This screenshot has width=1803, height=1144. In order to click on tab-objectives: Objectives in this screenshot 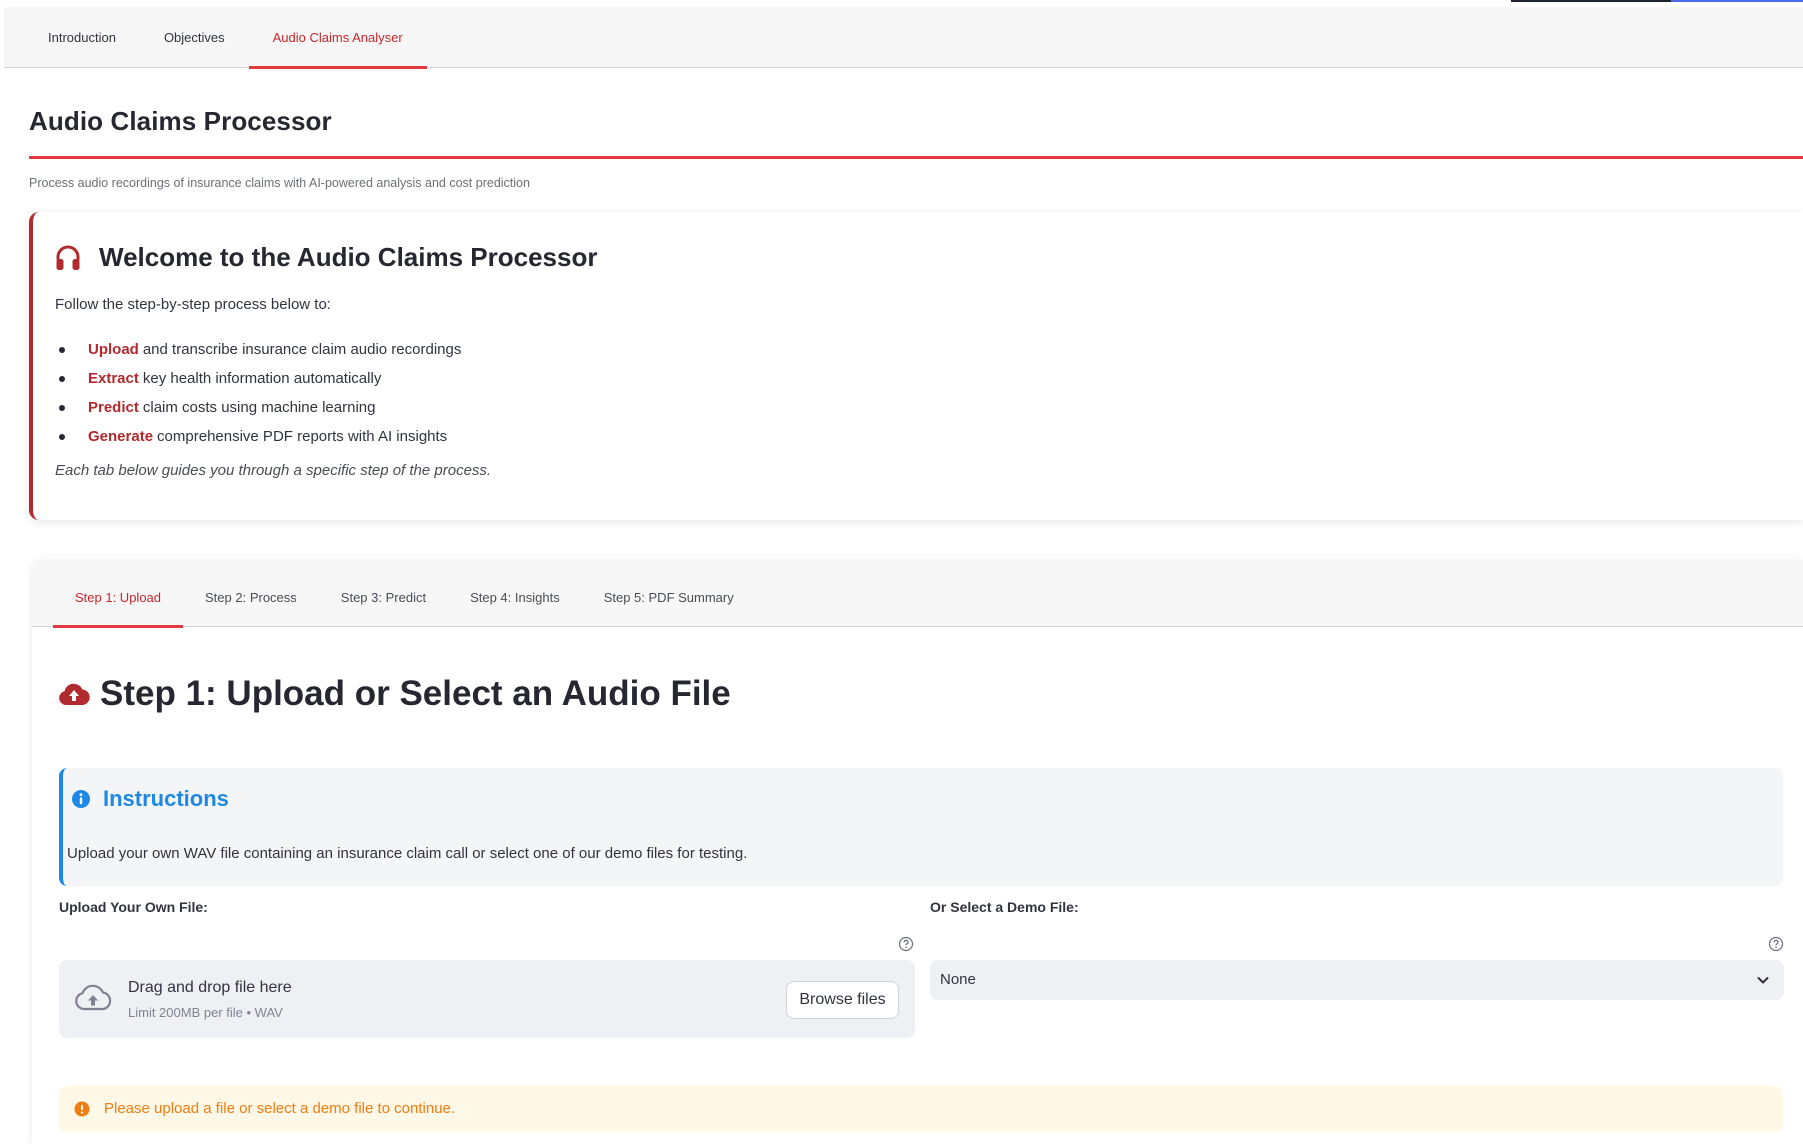, I will do `click(194, 37)`.